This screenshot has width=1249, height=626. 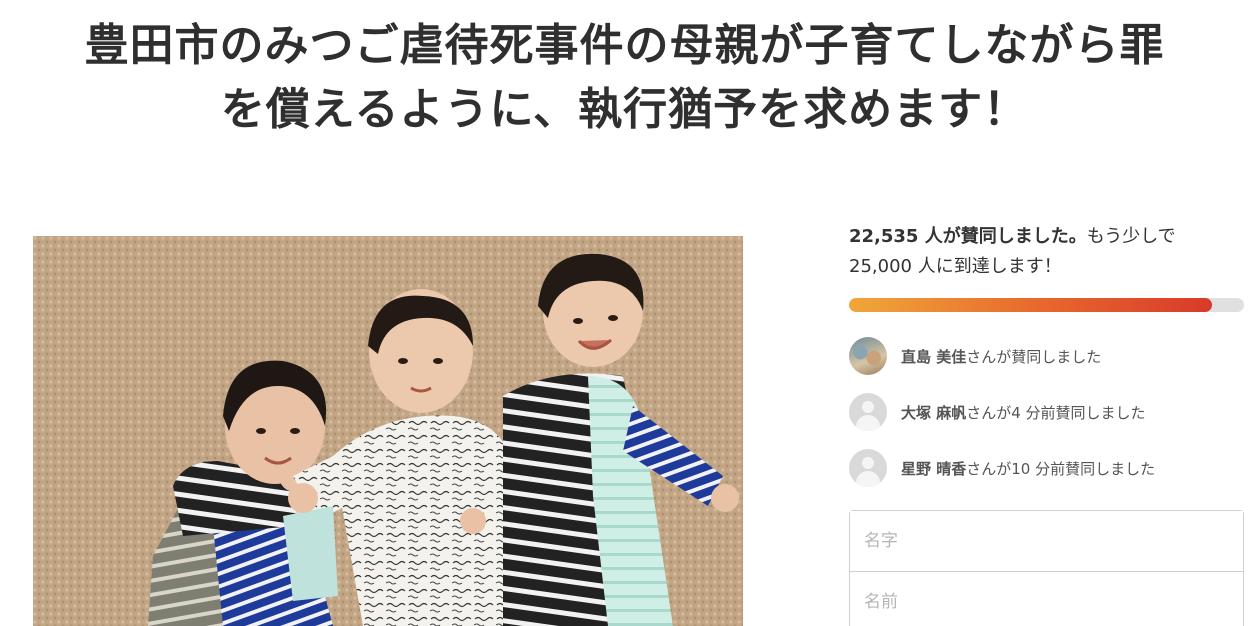 What do you see at coordinates (955, 266) in the screenshot?
I see `signature-count-rest-2: 25,000 人に到達します！` at bounding box center [955, 266].